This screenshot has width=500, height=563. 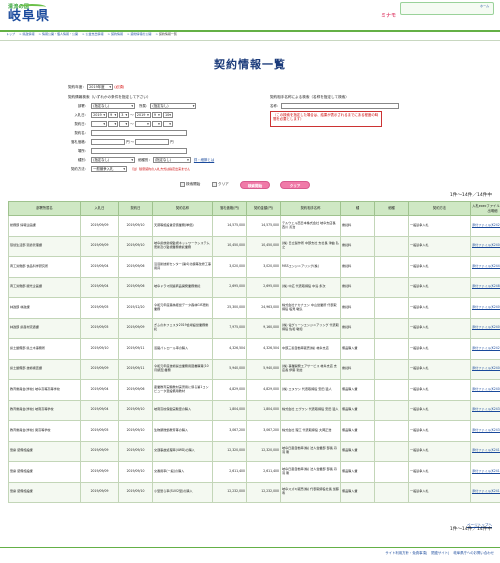 I want to click on dept-select: (指定なし), so click(x=113, y=106).